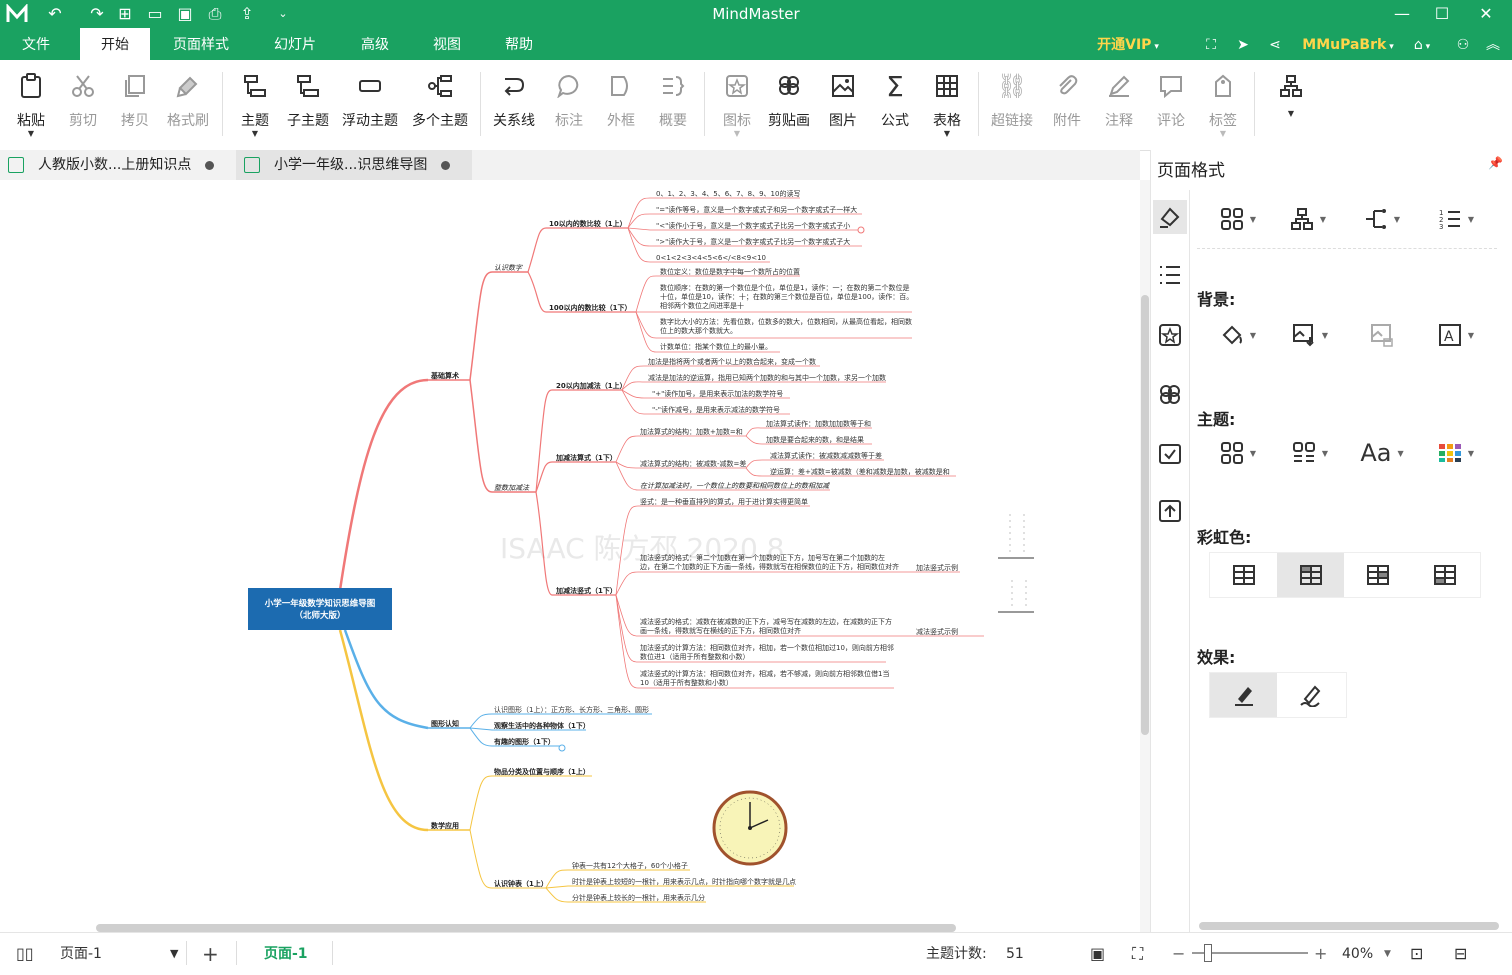  What do you see at coordinates (25, 953) in the screenshot?
I see `page-panel-icon: ▯▯` at bounding box center [25, 953].